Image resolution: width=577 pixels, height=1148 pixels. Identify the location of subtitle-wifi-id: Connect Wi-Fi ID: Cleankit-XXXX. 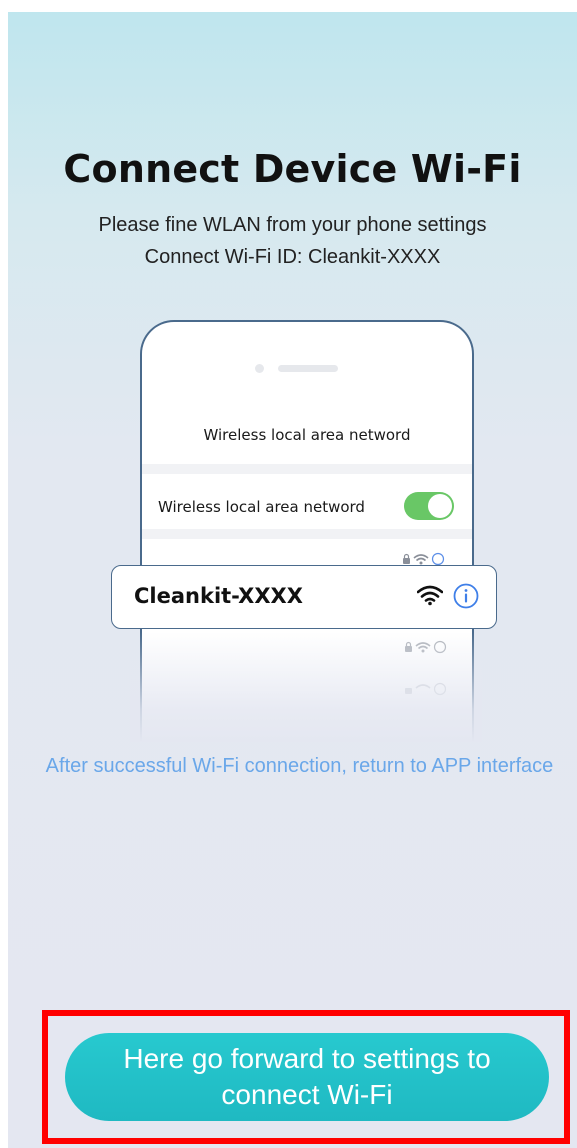
(292, 257).